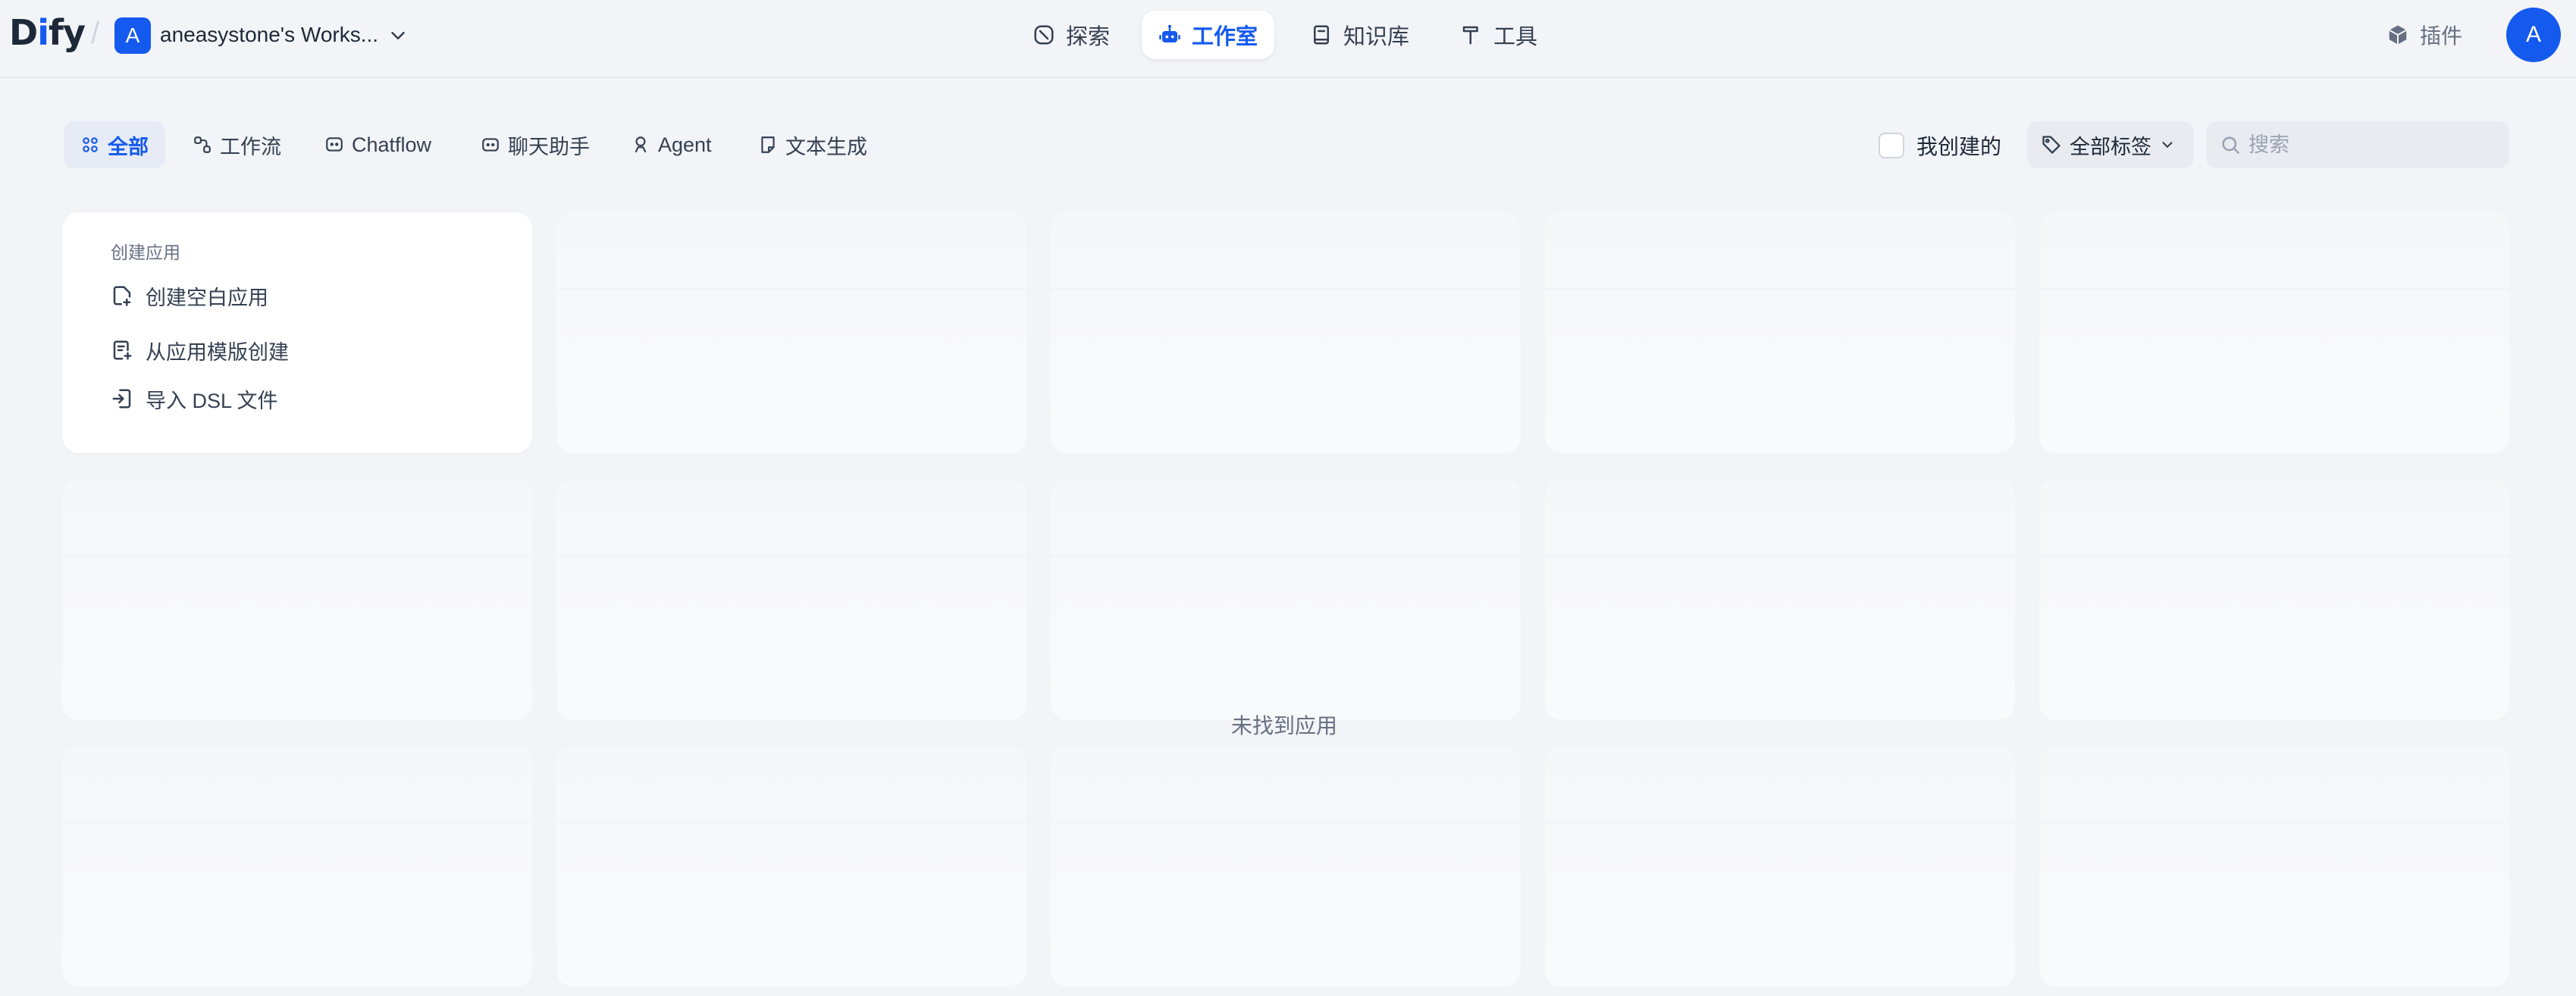 The image size is (2576, 996). I want to click on nav-tools-label: 工具, so click(1515, 37).